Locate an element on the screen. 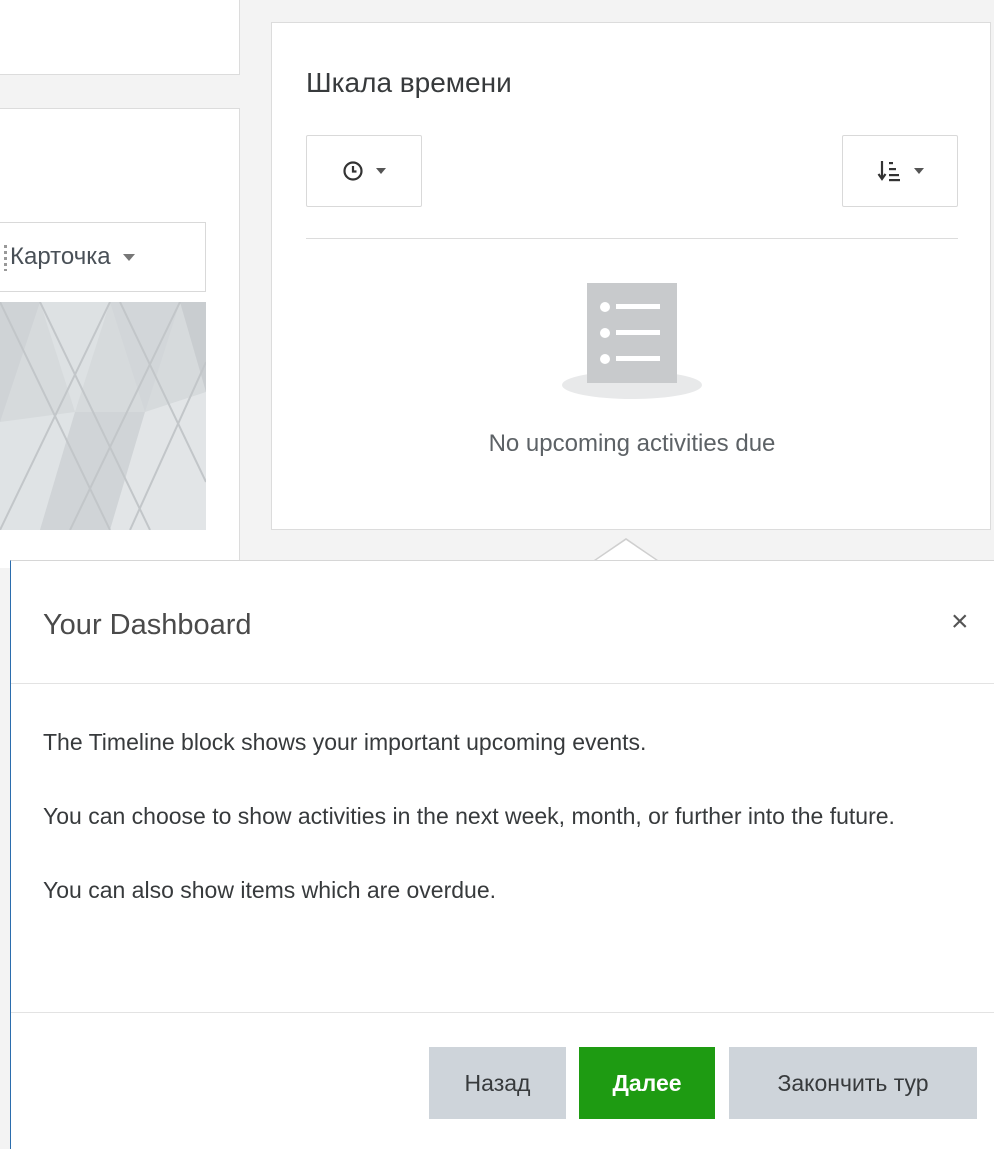 This screenshot has width=994, height=1149. course-card-image is located at coordinates (103, 416).